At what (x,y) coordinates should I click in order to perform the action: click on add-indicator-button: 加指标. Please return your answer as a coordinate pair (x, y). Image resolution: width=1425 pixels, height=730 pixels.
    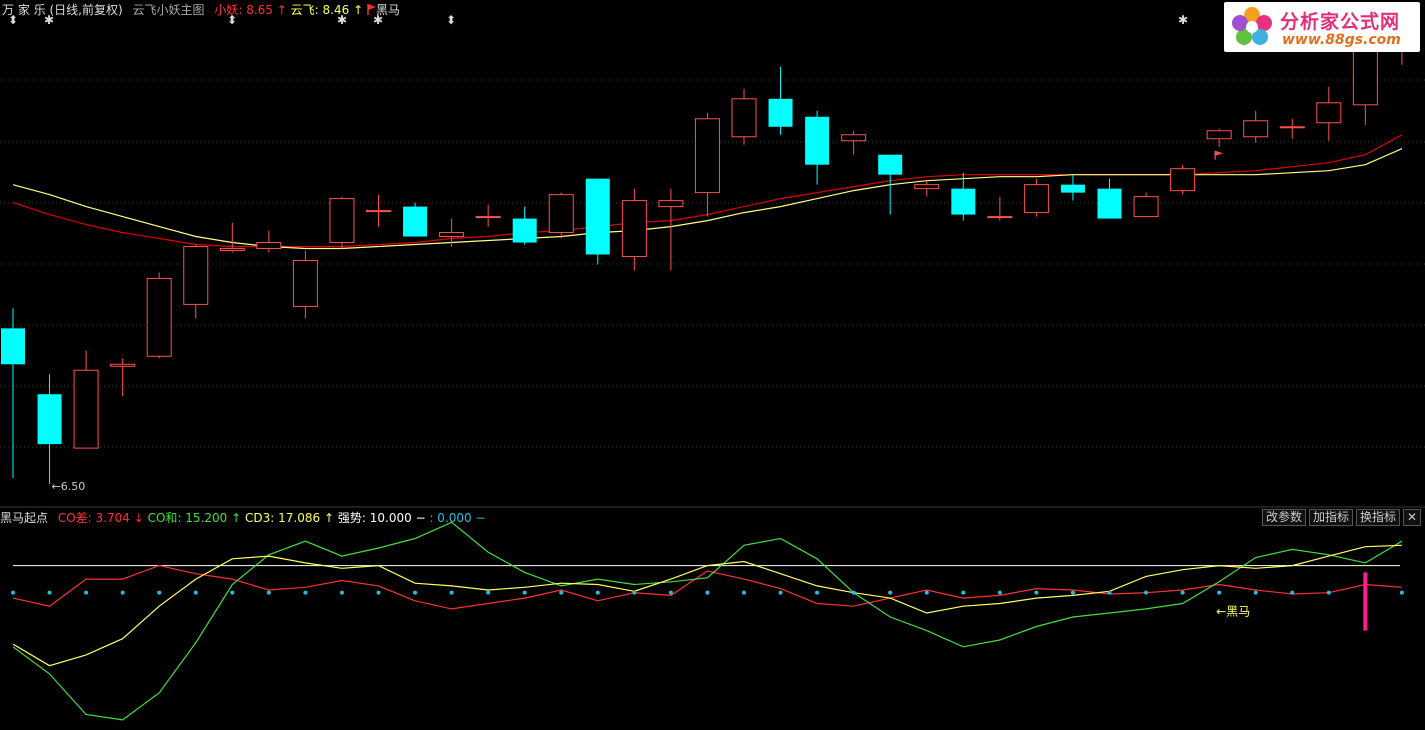
    Looking at the image, I should click on (1330, 517).